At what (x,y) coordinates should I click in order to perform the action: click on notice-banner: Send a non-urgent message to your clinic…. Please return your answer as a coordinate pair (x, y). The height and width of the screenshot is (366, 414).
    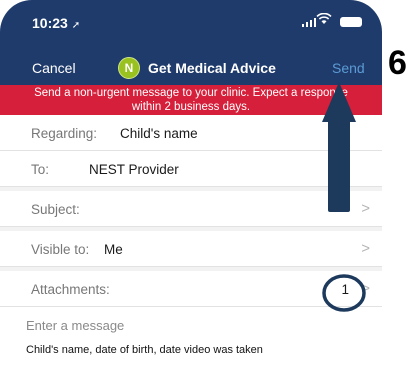
    Looking at the image, I should click on (191, 100).